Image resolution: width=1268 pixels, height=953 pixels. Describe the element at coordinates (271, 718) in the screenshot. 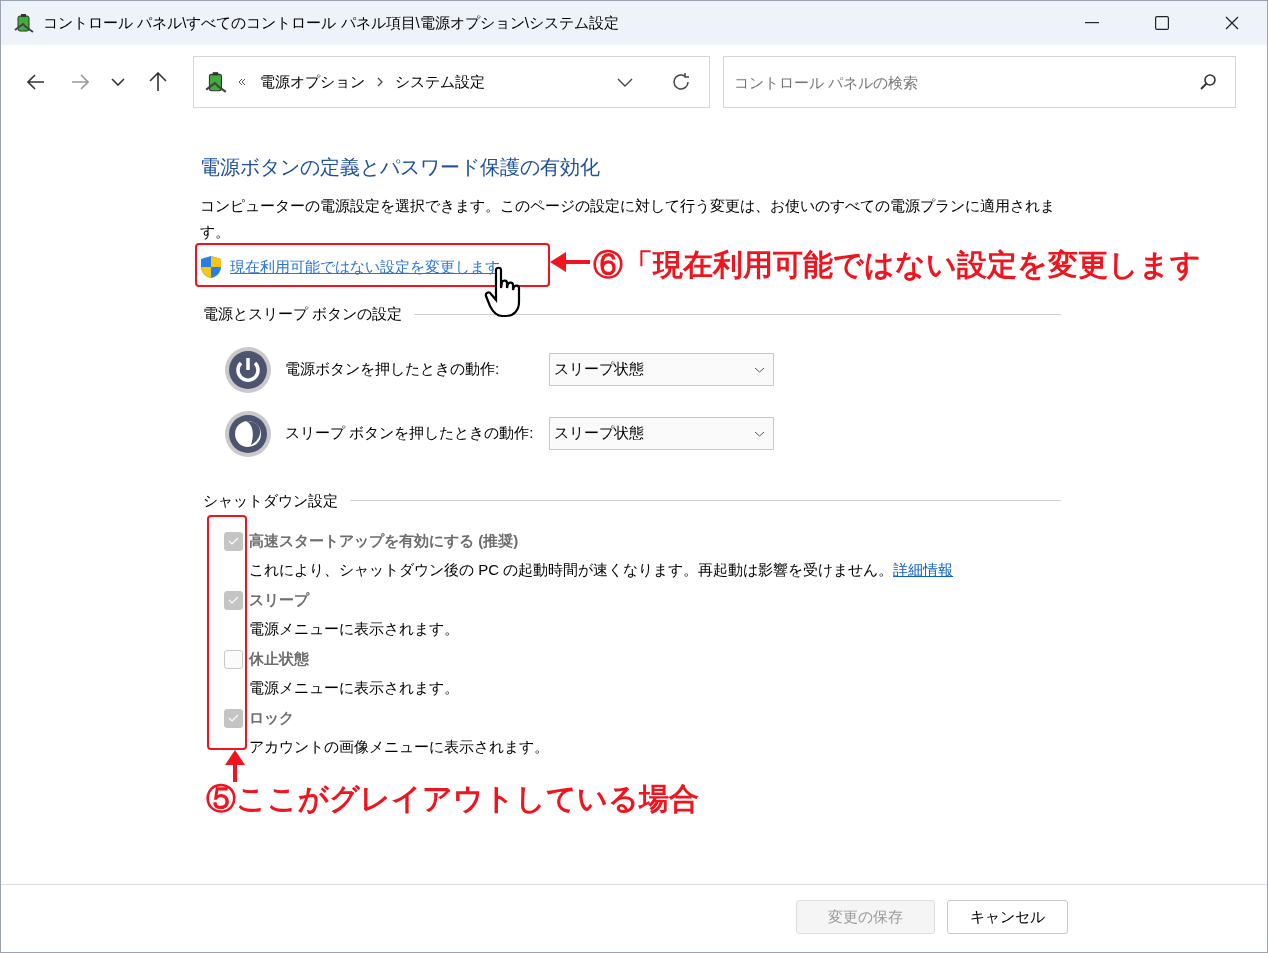

I see `checkbox-label: ロック` at that location.